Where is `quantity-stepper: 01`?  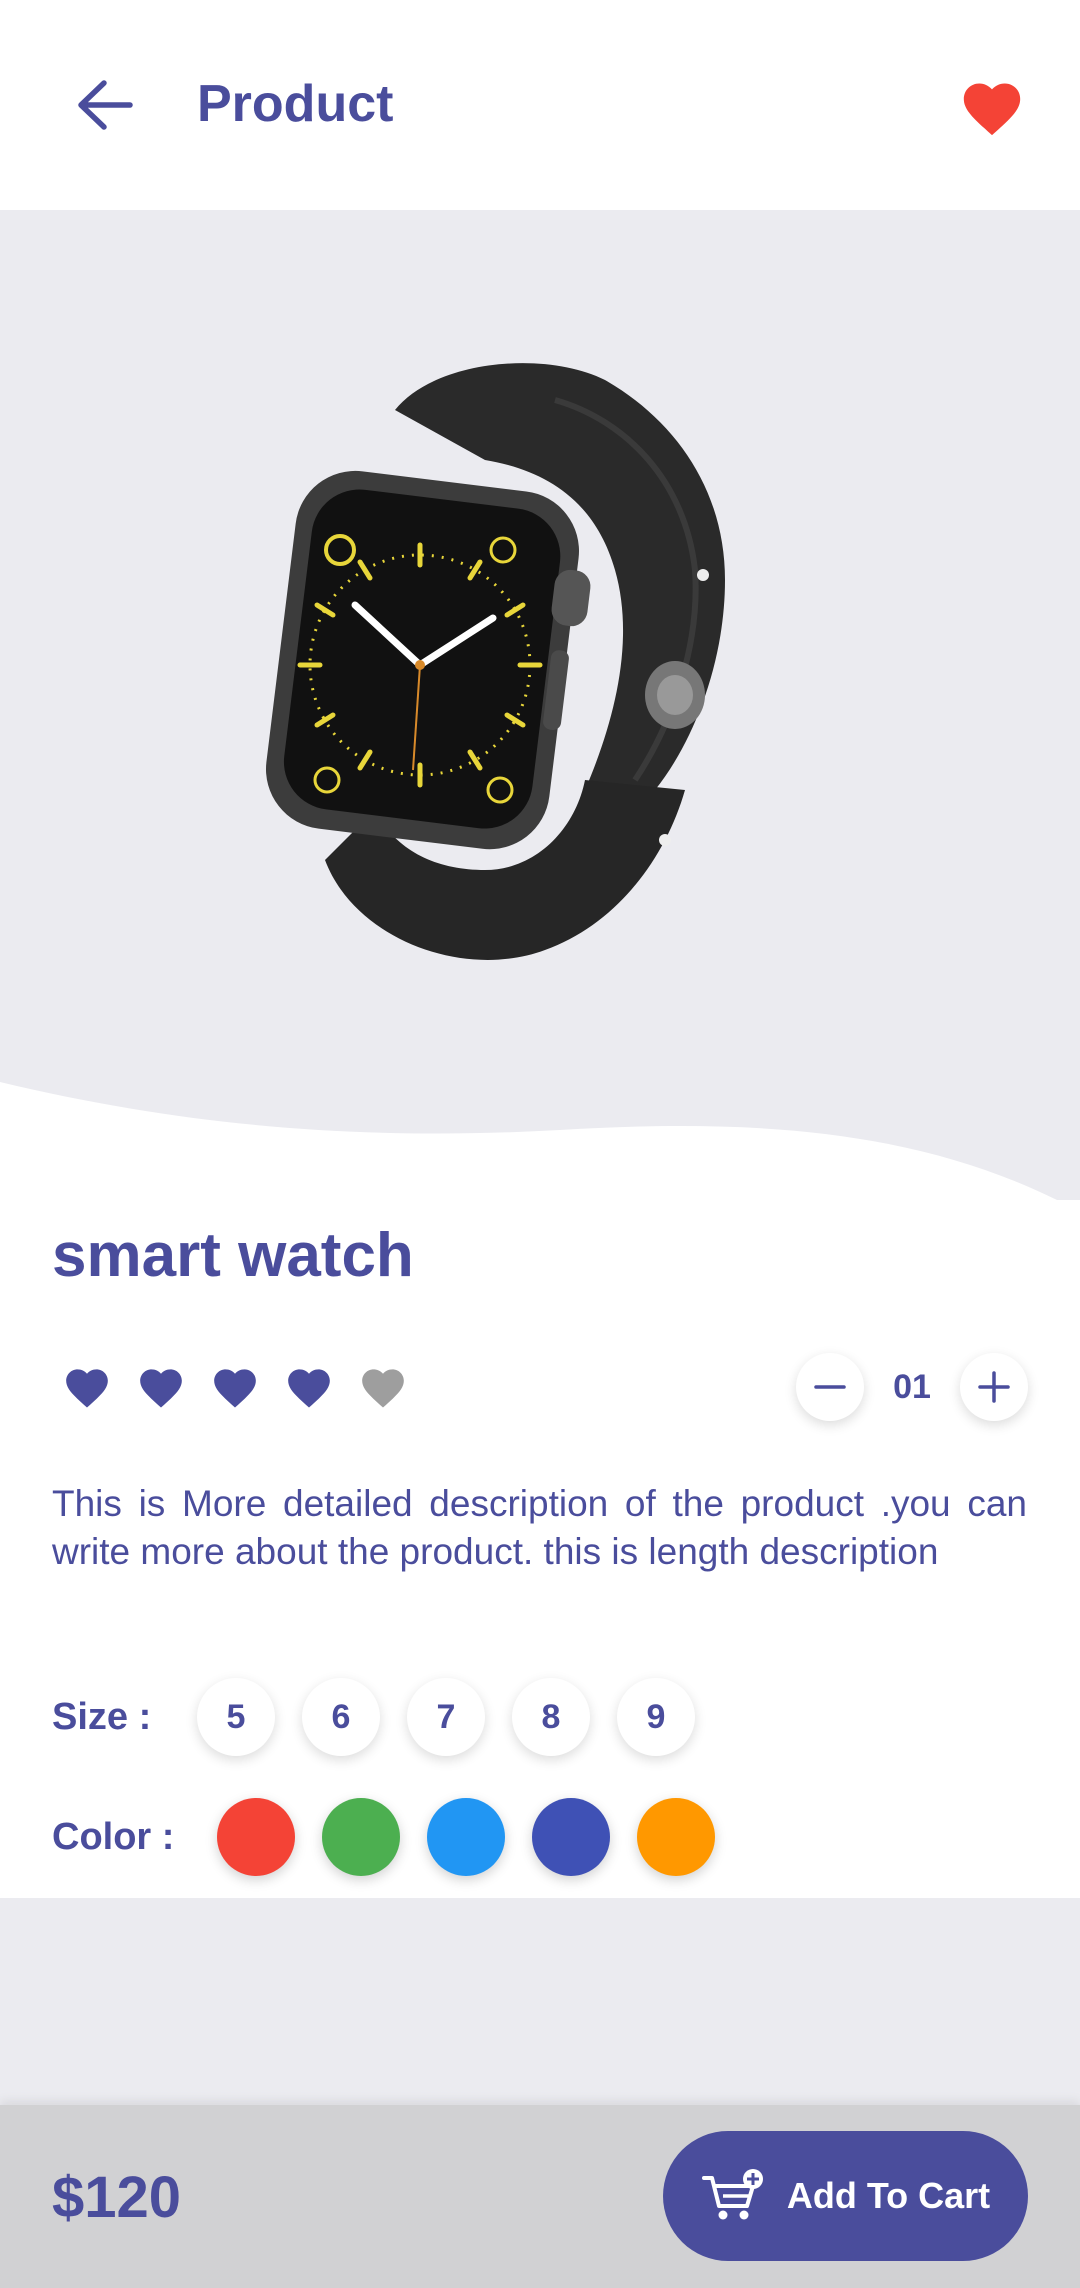 quantity-stepper: 01 is located at coordinates (912, 1387).